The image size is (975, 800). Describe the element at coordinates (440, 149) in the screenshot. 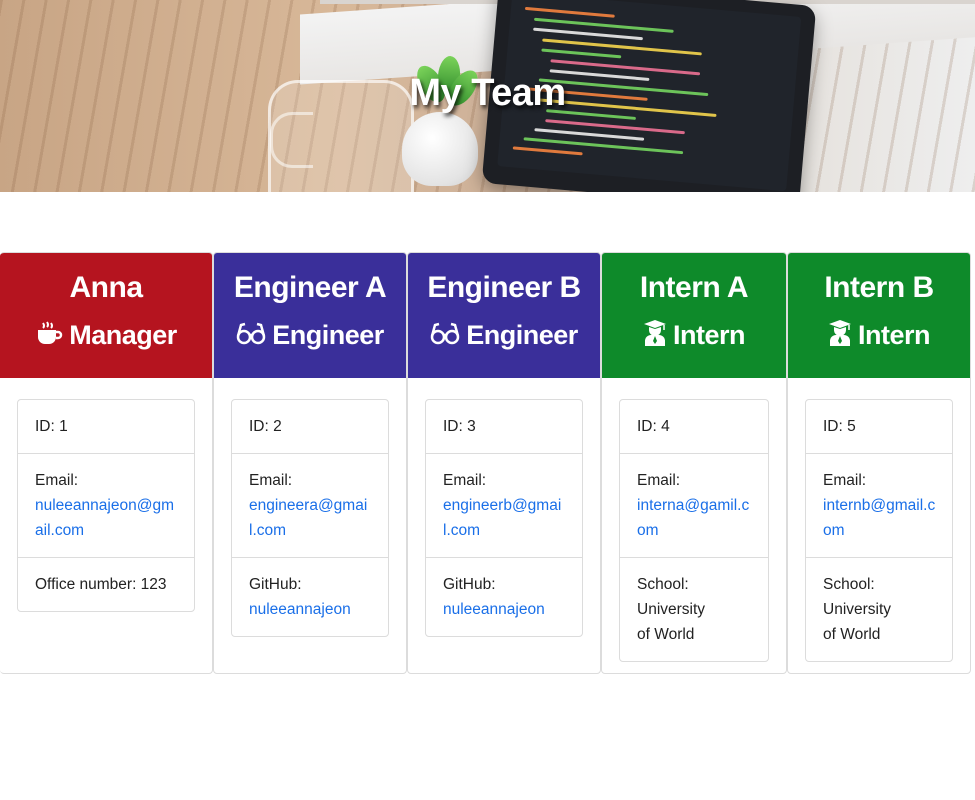

I see `plant-pot-decoration` at that location.